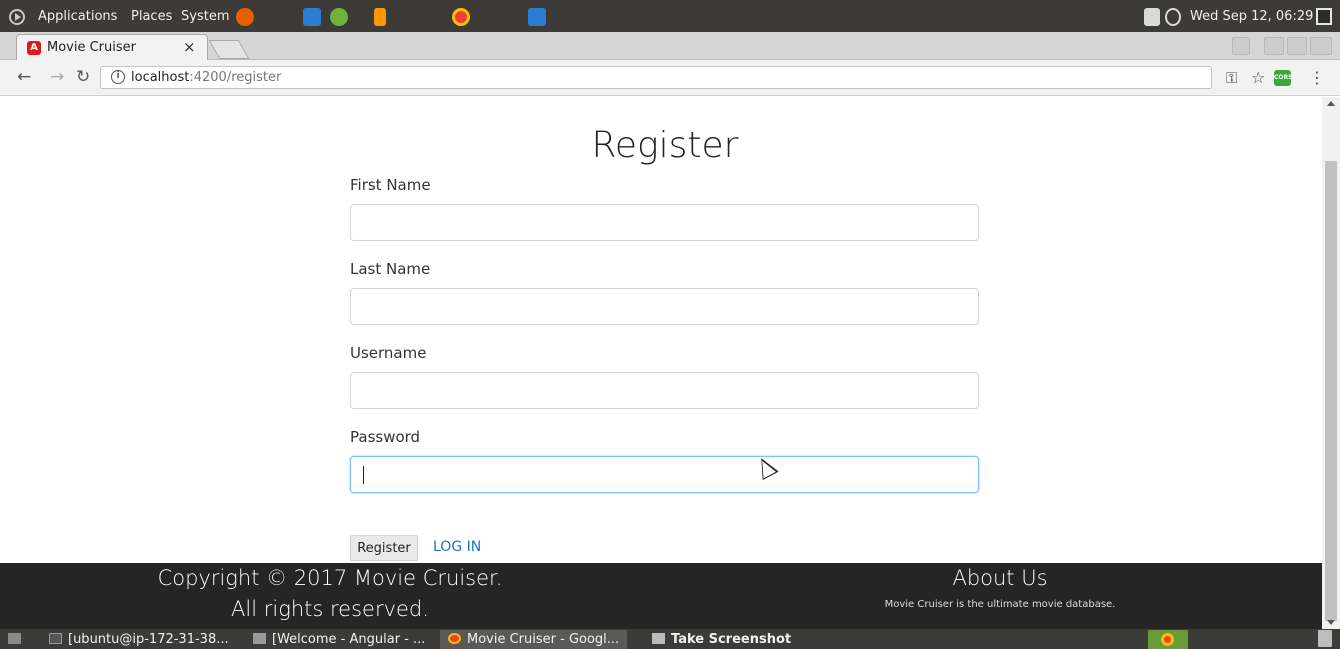 This screenshot has width=1340, height=649. Describe the element at coordinates (229, 49) in the screenshot. I see `new-tab-button` at that location.